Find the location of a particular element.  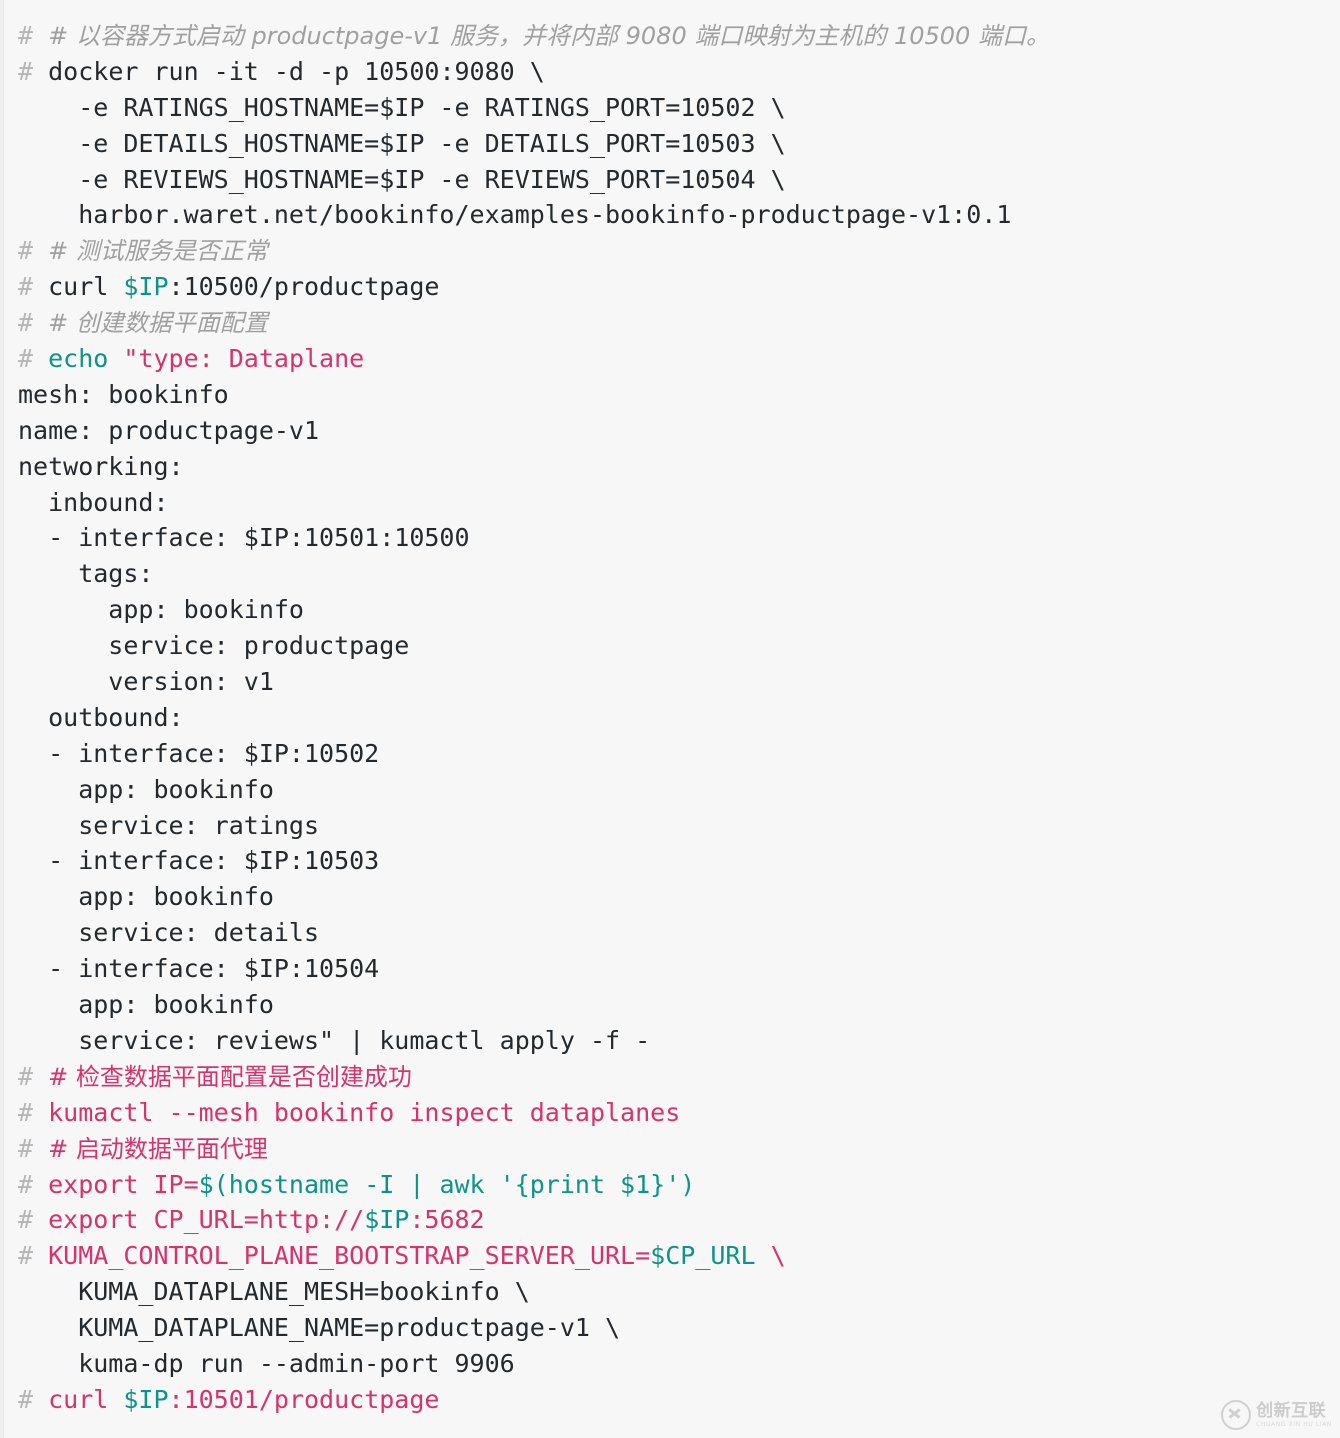

code-line: # echo "type: Dataplane is located at coordinates (670, 359).